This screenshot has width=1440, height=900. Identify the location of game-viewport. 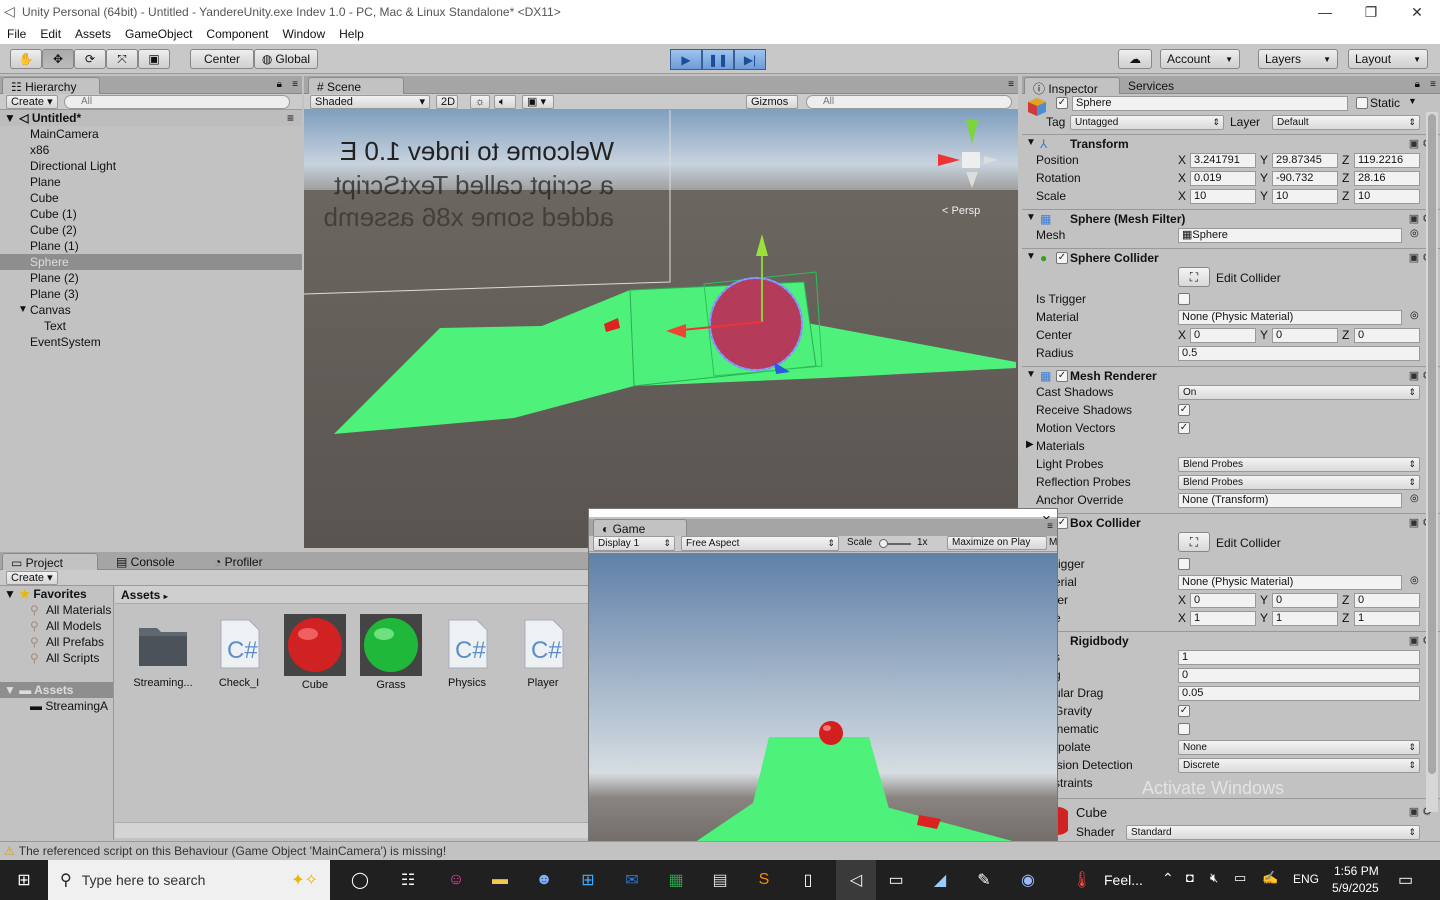
(823, 706).